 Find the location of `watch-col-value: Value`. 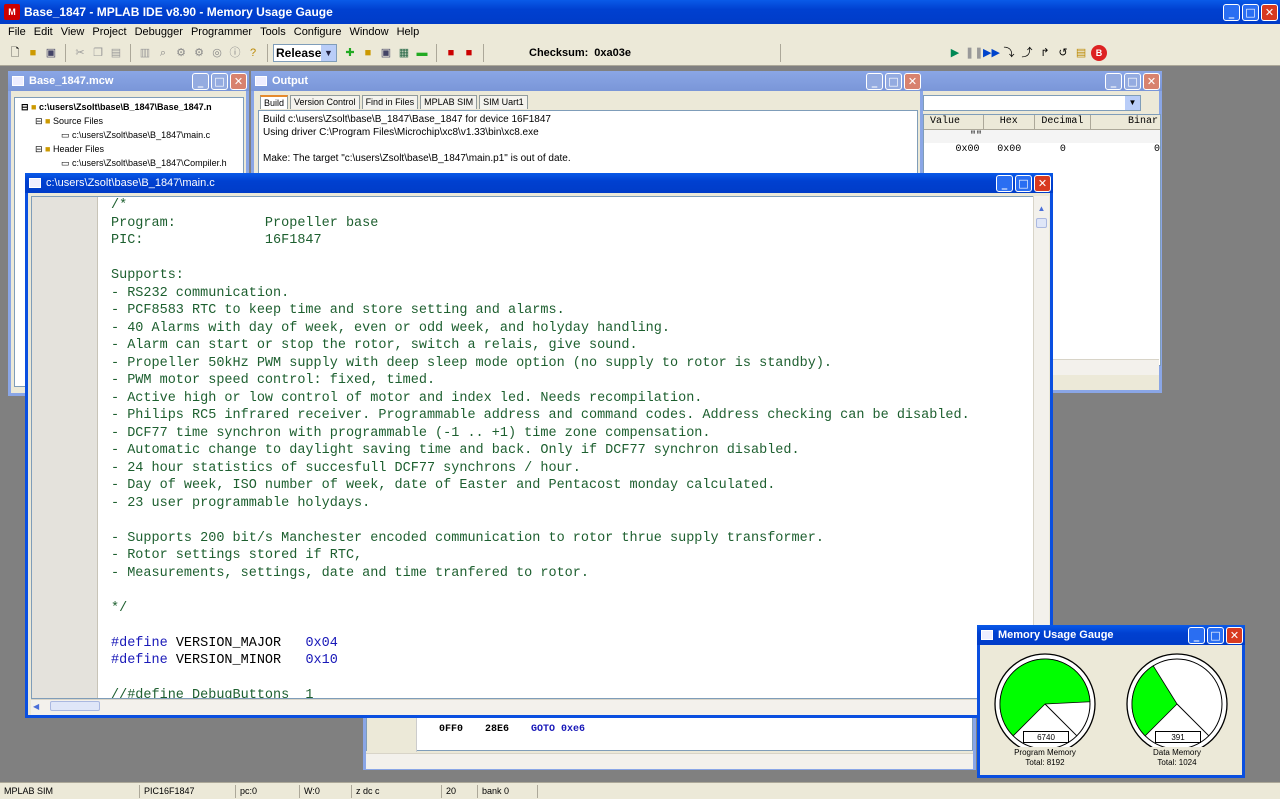

watch-col-value: Value is located at coordinates (954, 122).